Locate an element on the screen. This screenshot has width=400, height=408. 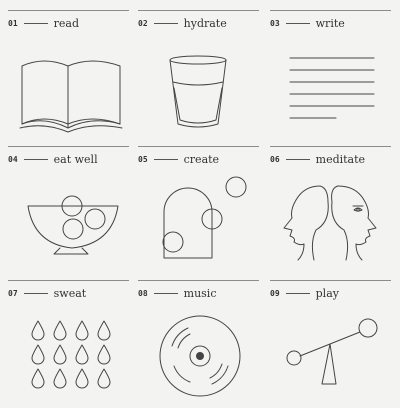
habit-card-eat-well: 04 eat well is located at coordinates (68, 210).